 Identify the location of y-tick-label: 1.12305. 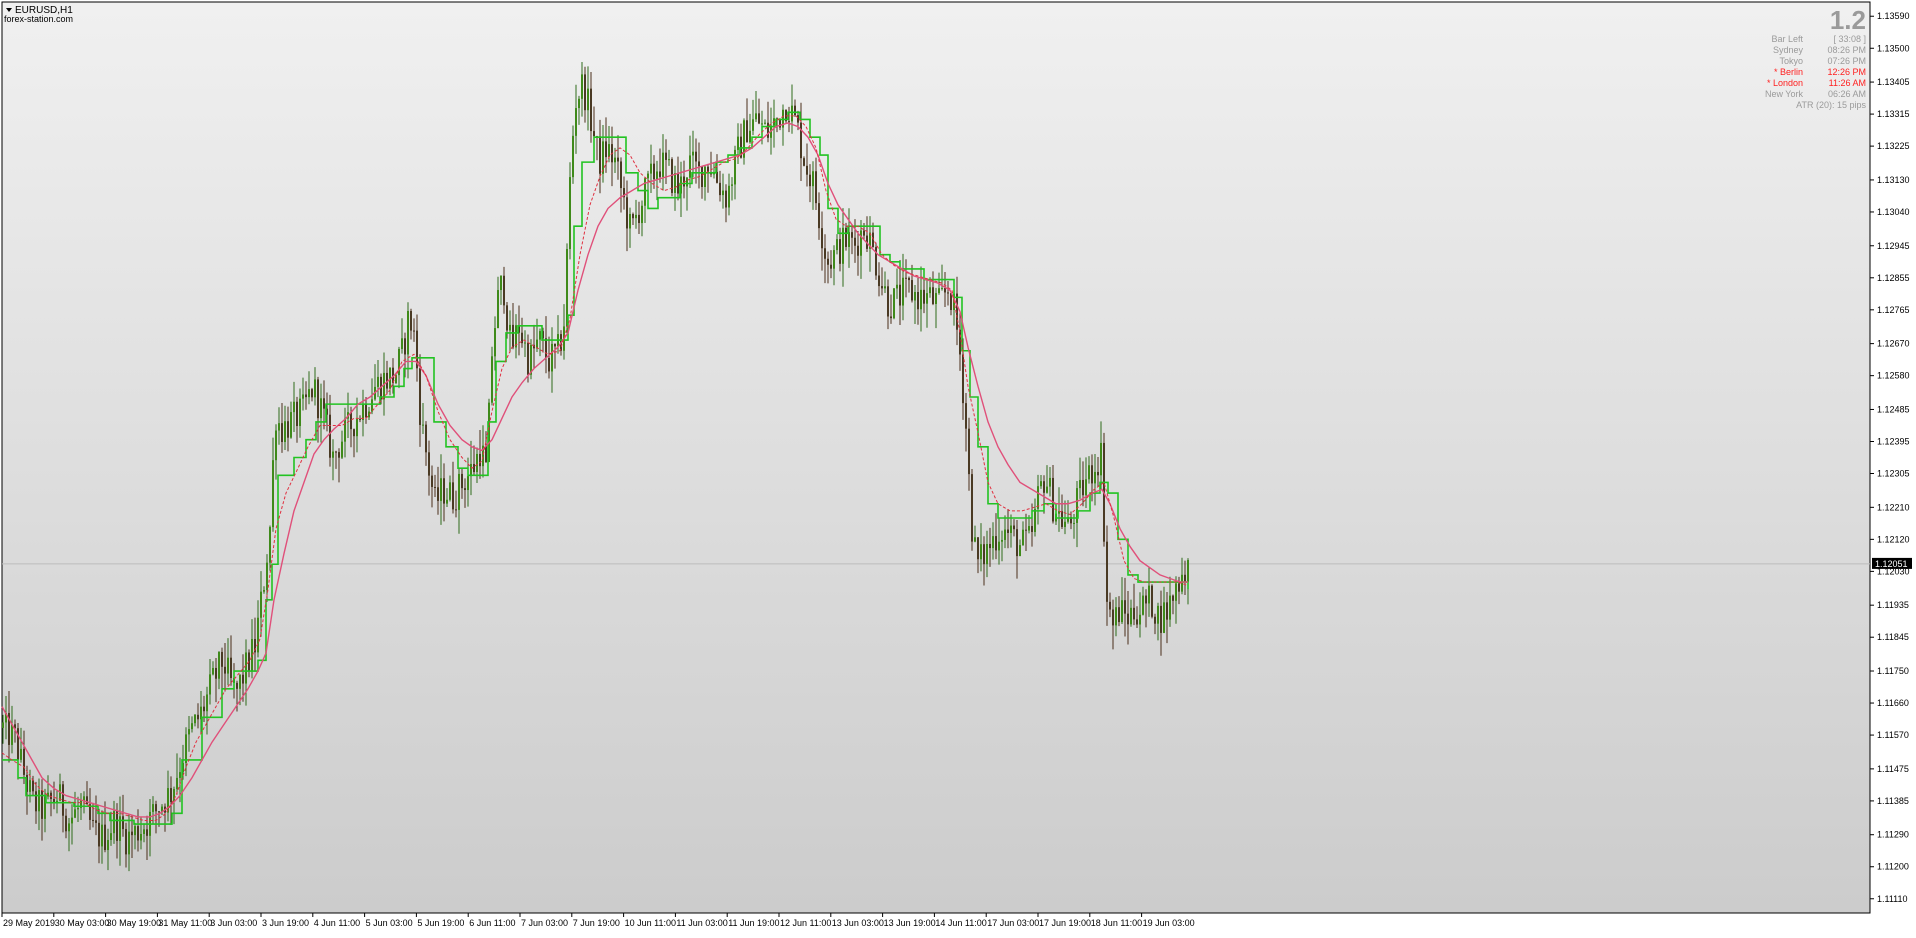
(1893, 474).